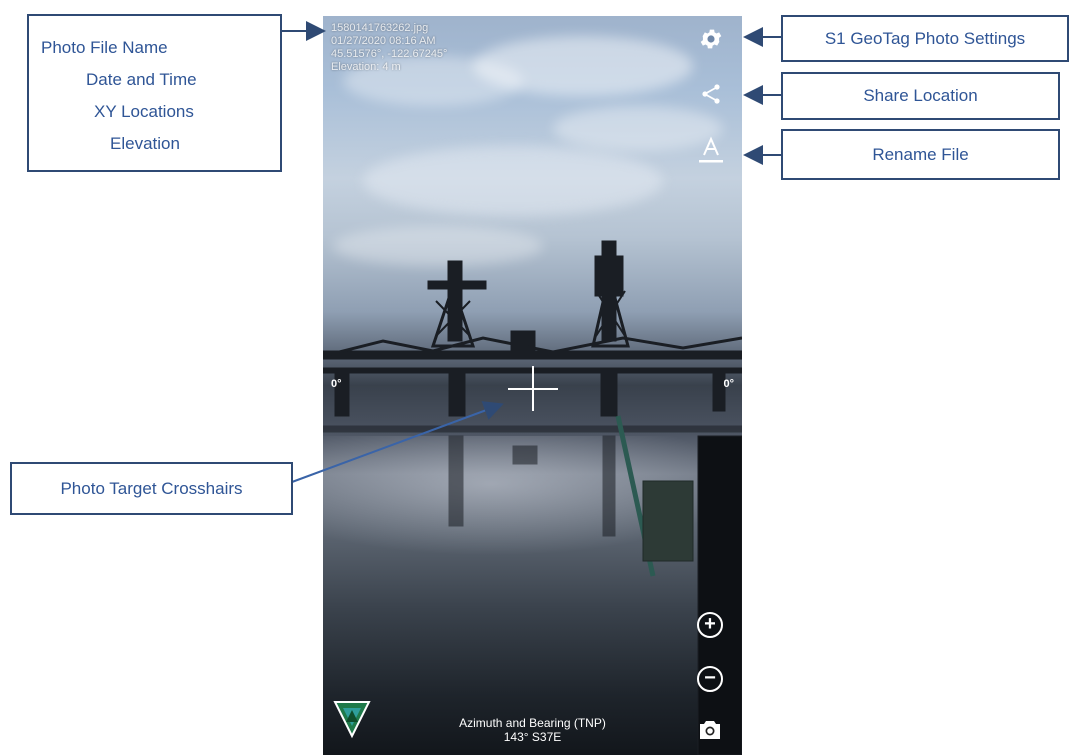  What do you see at coordinates (151, 488) in the screenshot?
I see `callout-crosshairs: Photo Target Crosshairs` at bounding box center [151, 488].